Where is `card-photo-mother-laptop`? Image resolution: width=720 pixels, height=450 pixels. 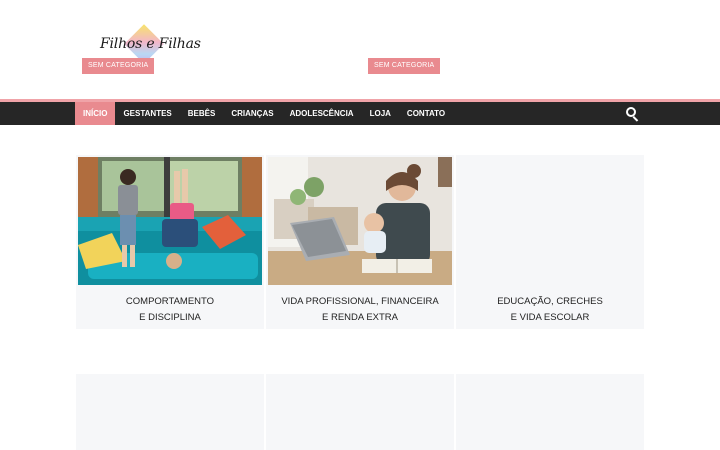 card-photo-mother-laptop is located at coordinates (360, 221).